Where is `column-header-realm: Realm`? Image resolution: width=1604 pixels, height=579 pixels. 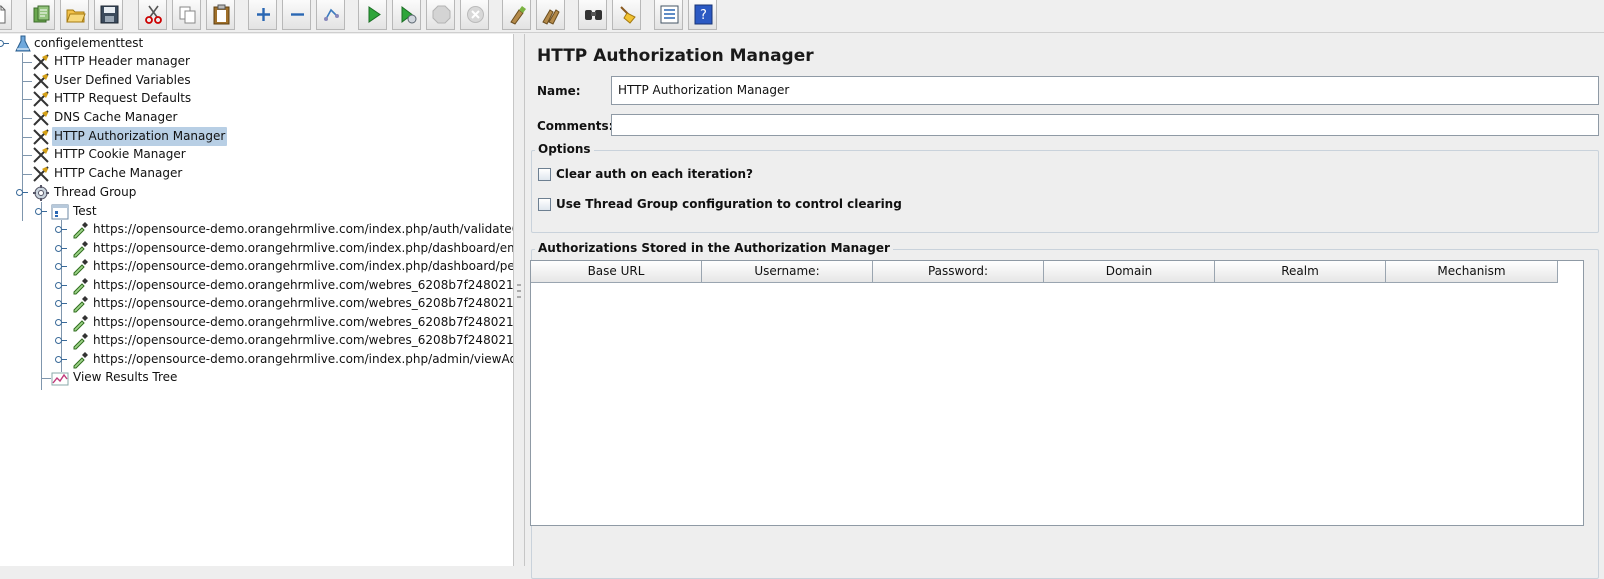 column-header-realm: Realm is located at coordinates (1300, 272).